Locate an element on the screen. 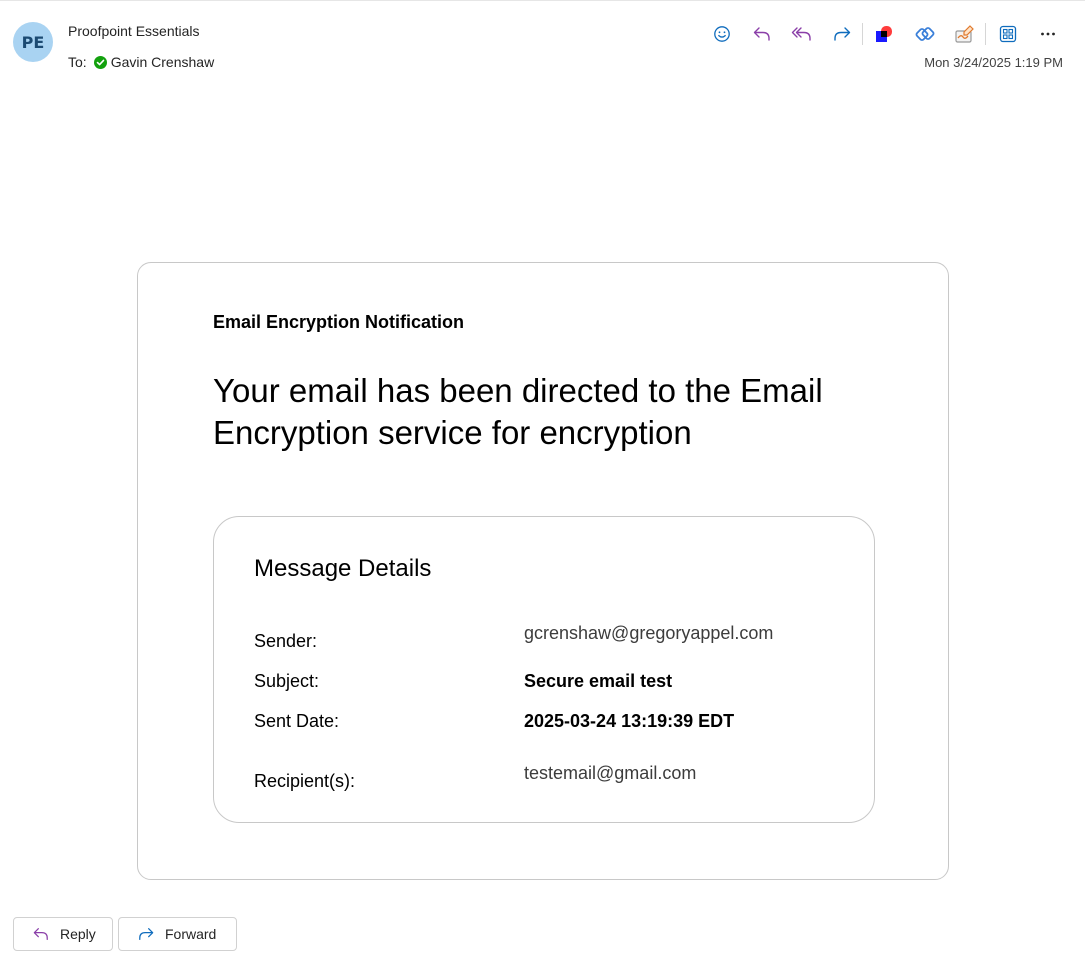 The image size is (1085, 965). sent-date-value: 2025-03-24 13:19:39 EDT is located at coordinates (629, 721).